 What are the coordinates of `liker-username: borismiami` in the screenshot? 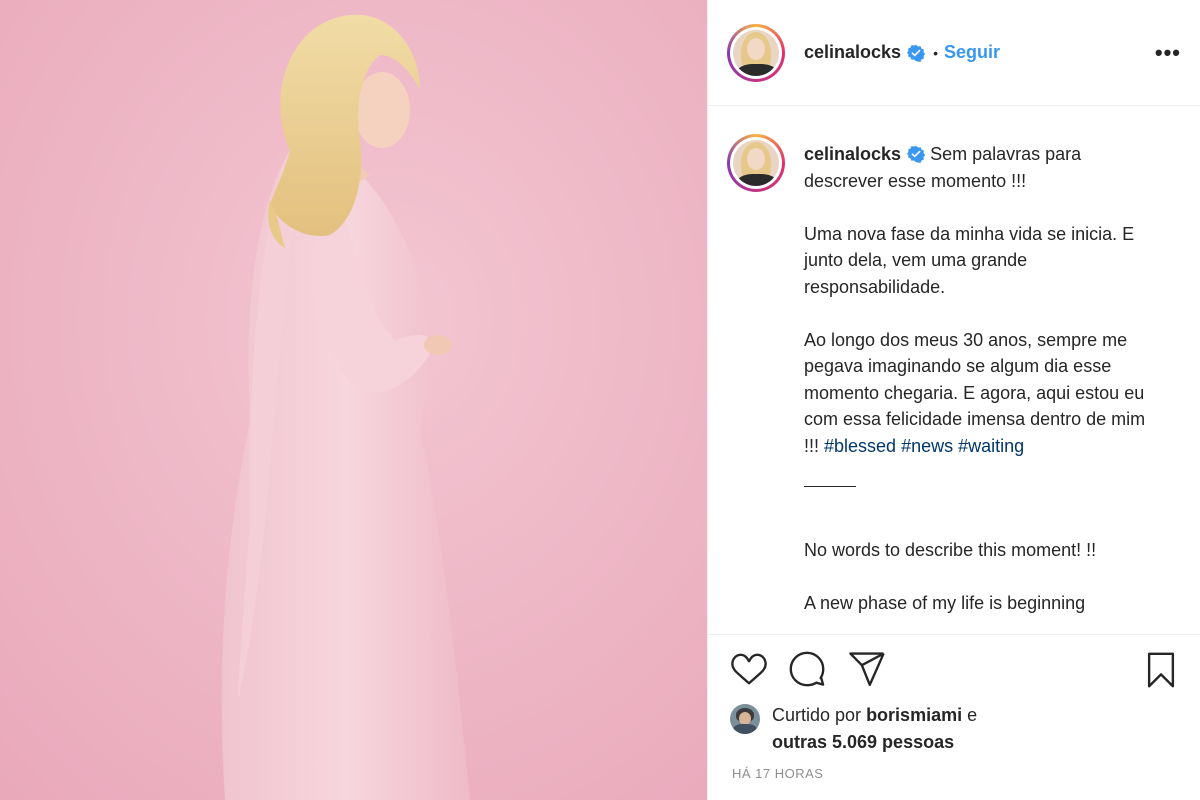 It's located at (914, 715).